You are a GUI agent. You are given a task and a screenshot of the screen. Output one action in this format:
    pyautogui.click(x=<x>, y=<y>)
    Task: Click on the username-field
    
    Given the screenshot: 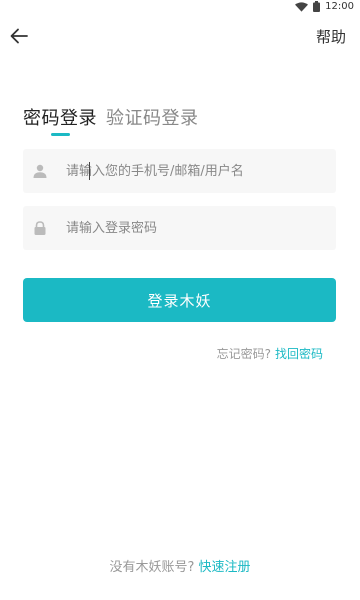 What is the action you would take?
    pyautogui.click(x=179, y=171)
    